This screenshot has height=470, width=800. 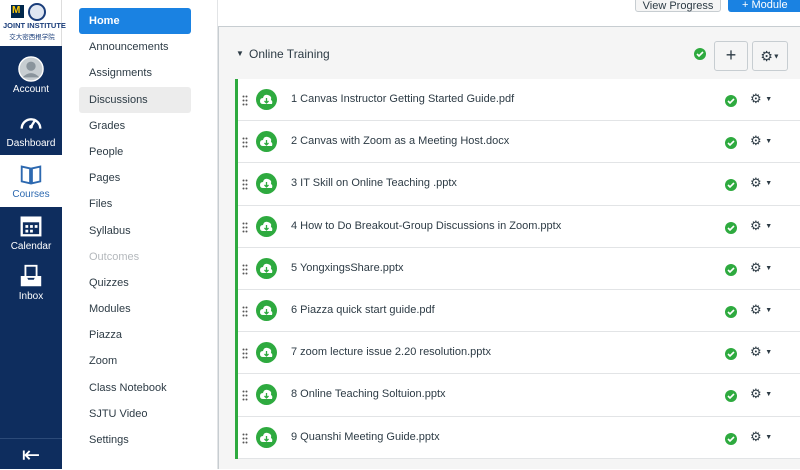 What do you see at coordinates (135, 257) in the screenshot?
I see `course-nav-outcomes: Outcomes` at bounding box center [135, 257].